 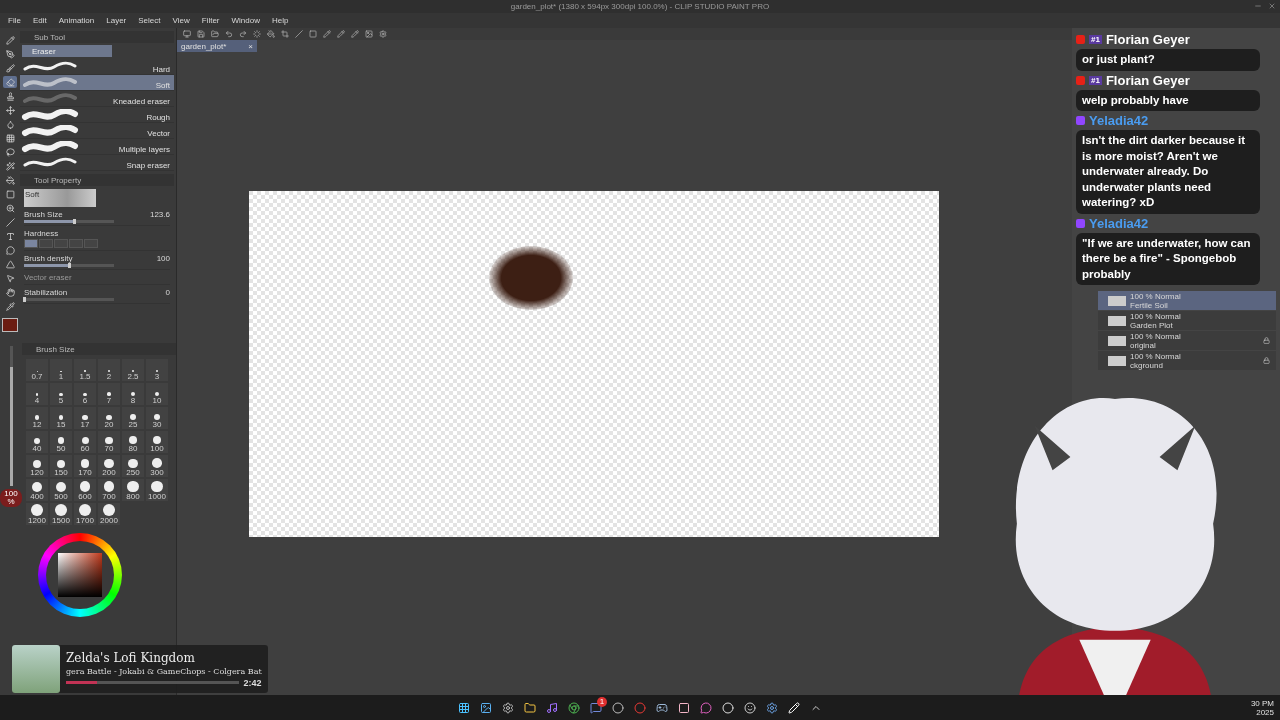 What do you see at coordinates (109, 466) in the screenshot?
I see `brush-size-preset: 200` at bounding box center [109, 466].